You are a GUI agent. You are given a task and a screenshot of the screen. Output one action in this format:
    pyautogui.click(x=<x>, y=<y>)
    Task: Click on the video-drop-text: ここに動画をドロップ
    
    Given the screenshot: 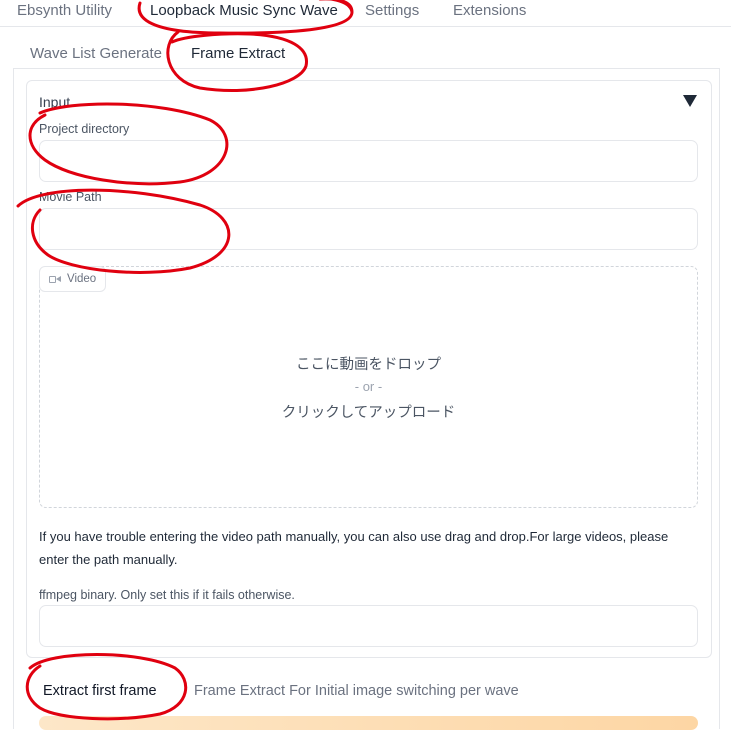 What is the action you would take?
    pyautogui.click(x=368, y=365)
    